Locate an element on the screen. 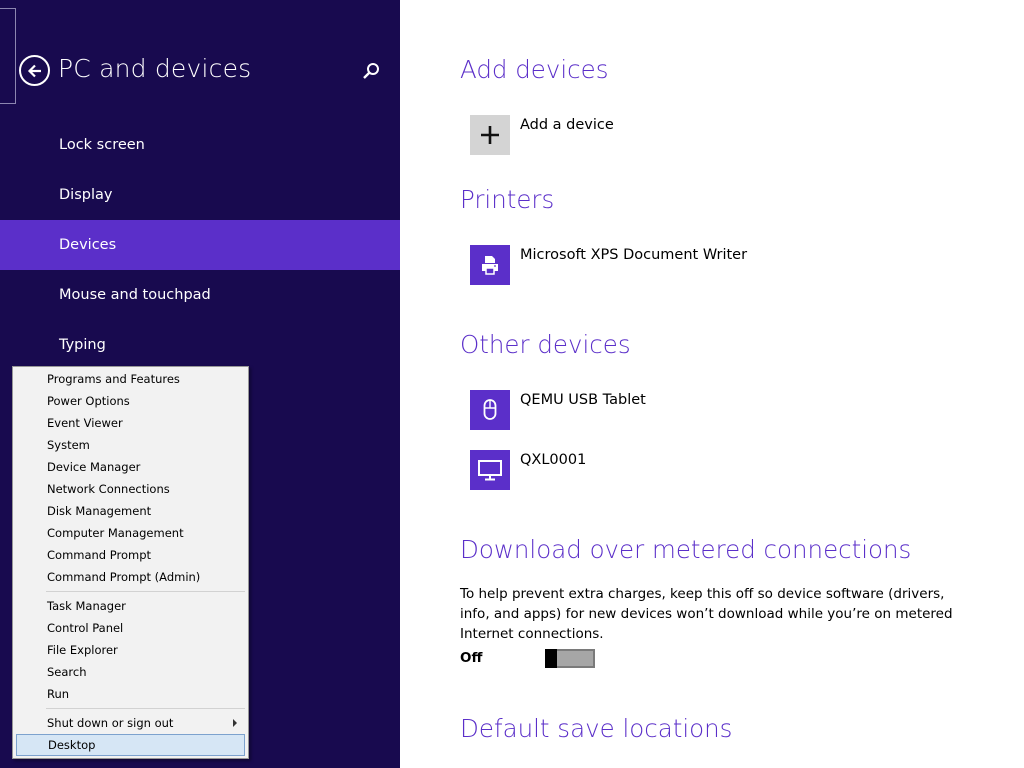  menu-item-label: Desktop is located at coordinates (72, 745).